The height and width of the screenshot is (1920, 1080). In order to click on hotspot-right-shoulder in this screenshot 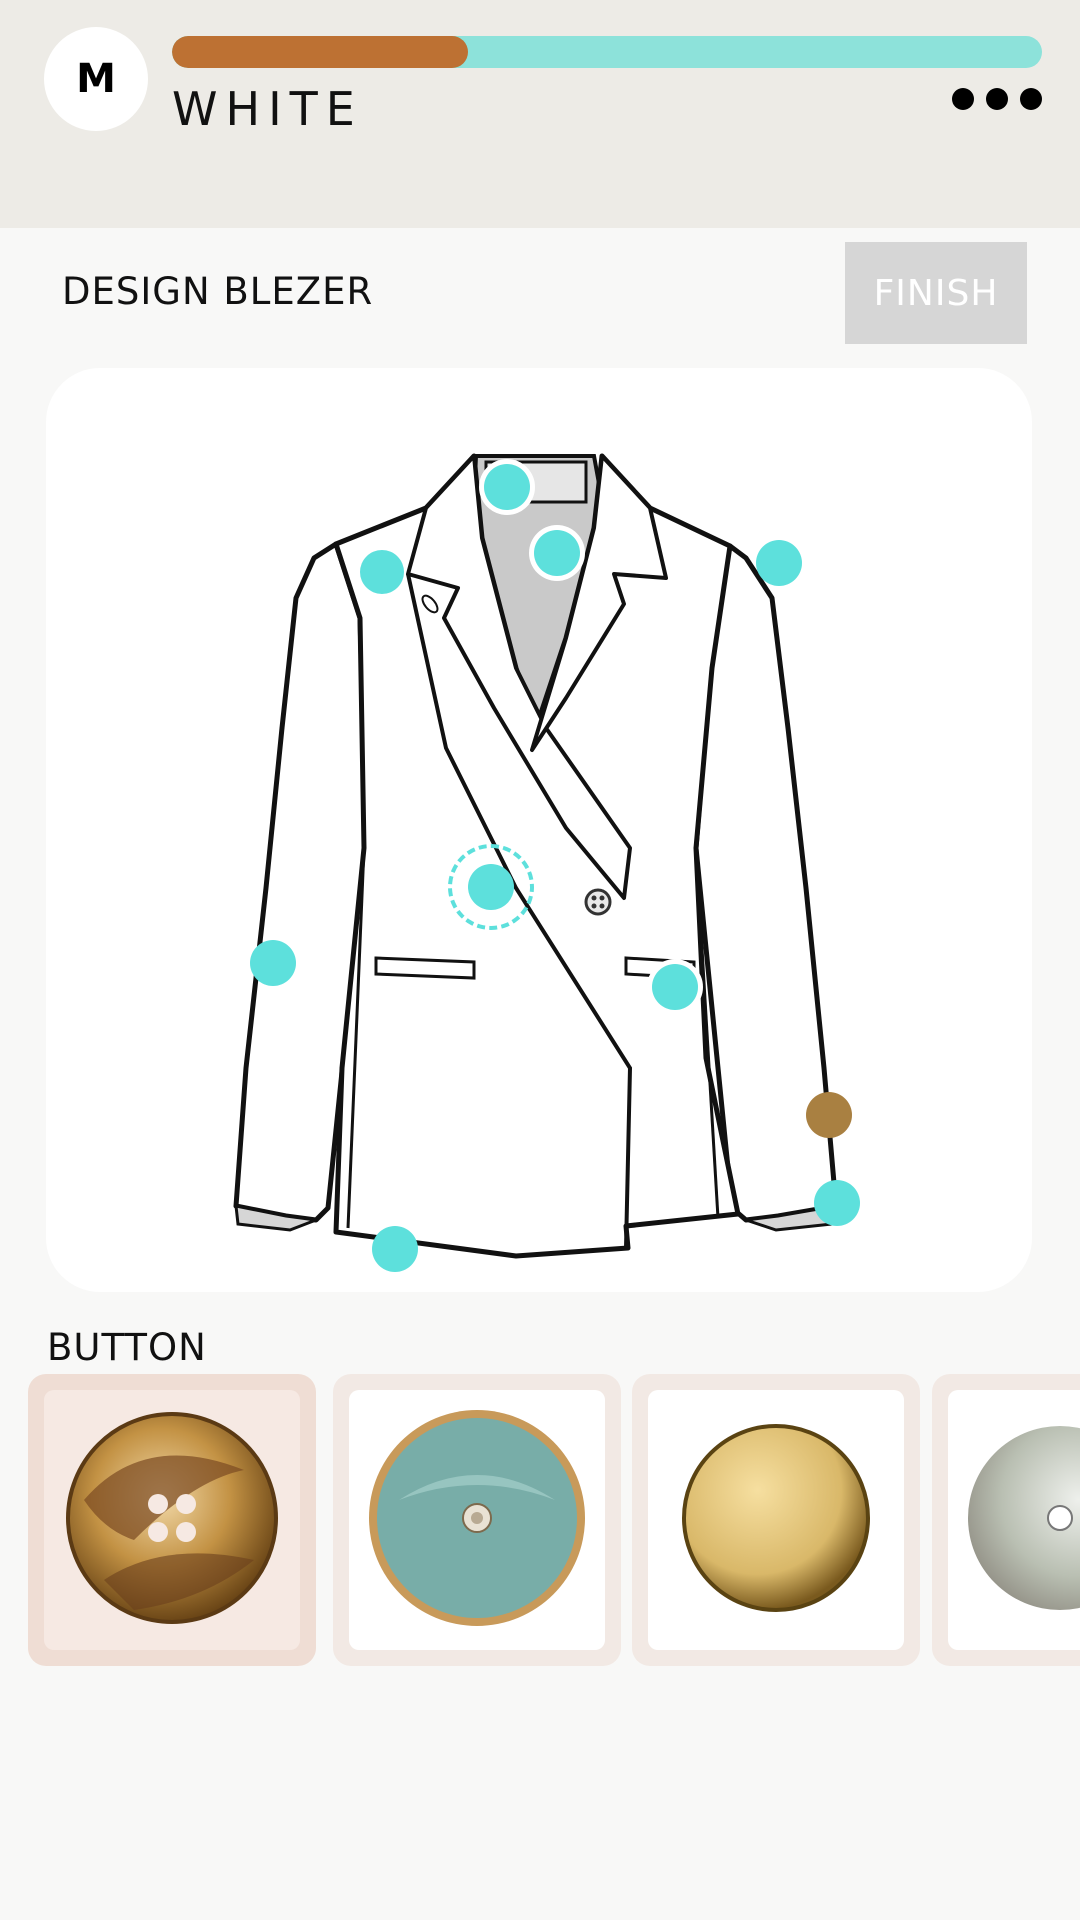, I will do `click(779, 563)`.